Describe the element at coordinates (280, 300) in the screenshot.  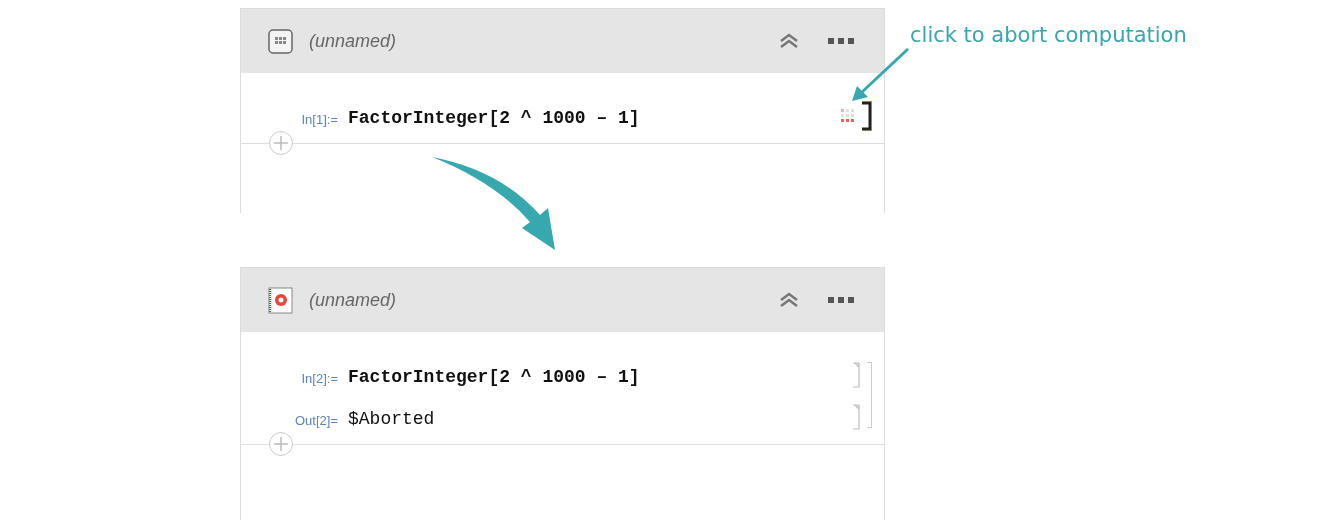
I see `notebook-icon` at that location.